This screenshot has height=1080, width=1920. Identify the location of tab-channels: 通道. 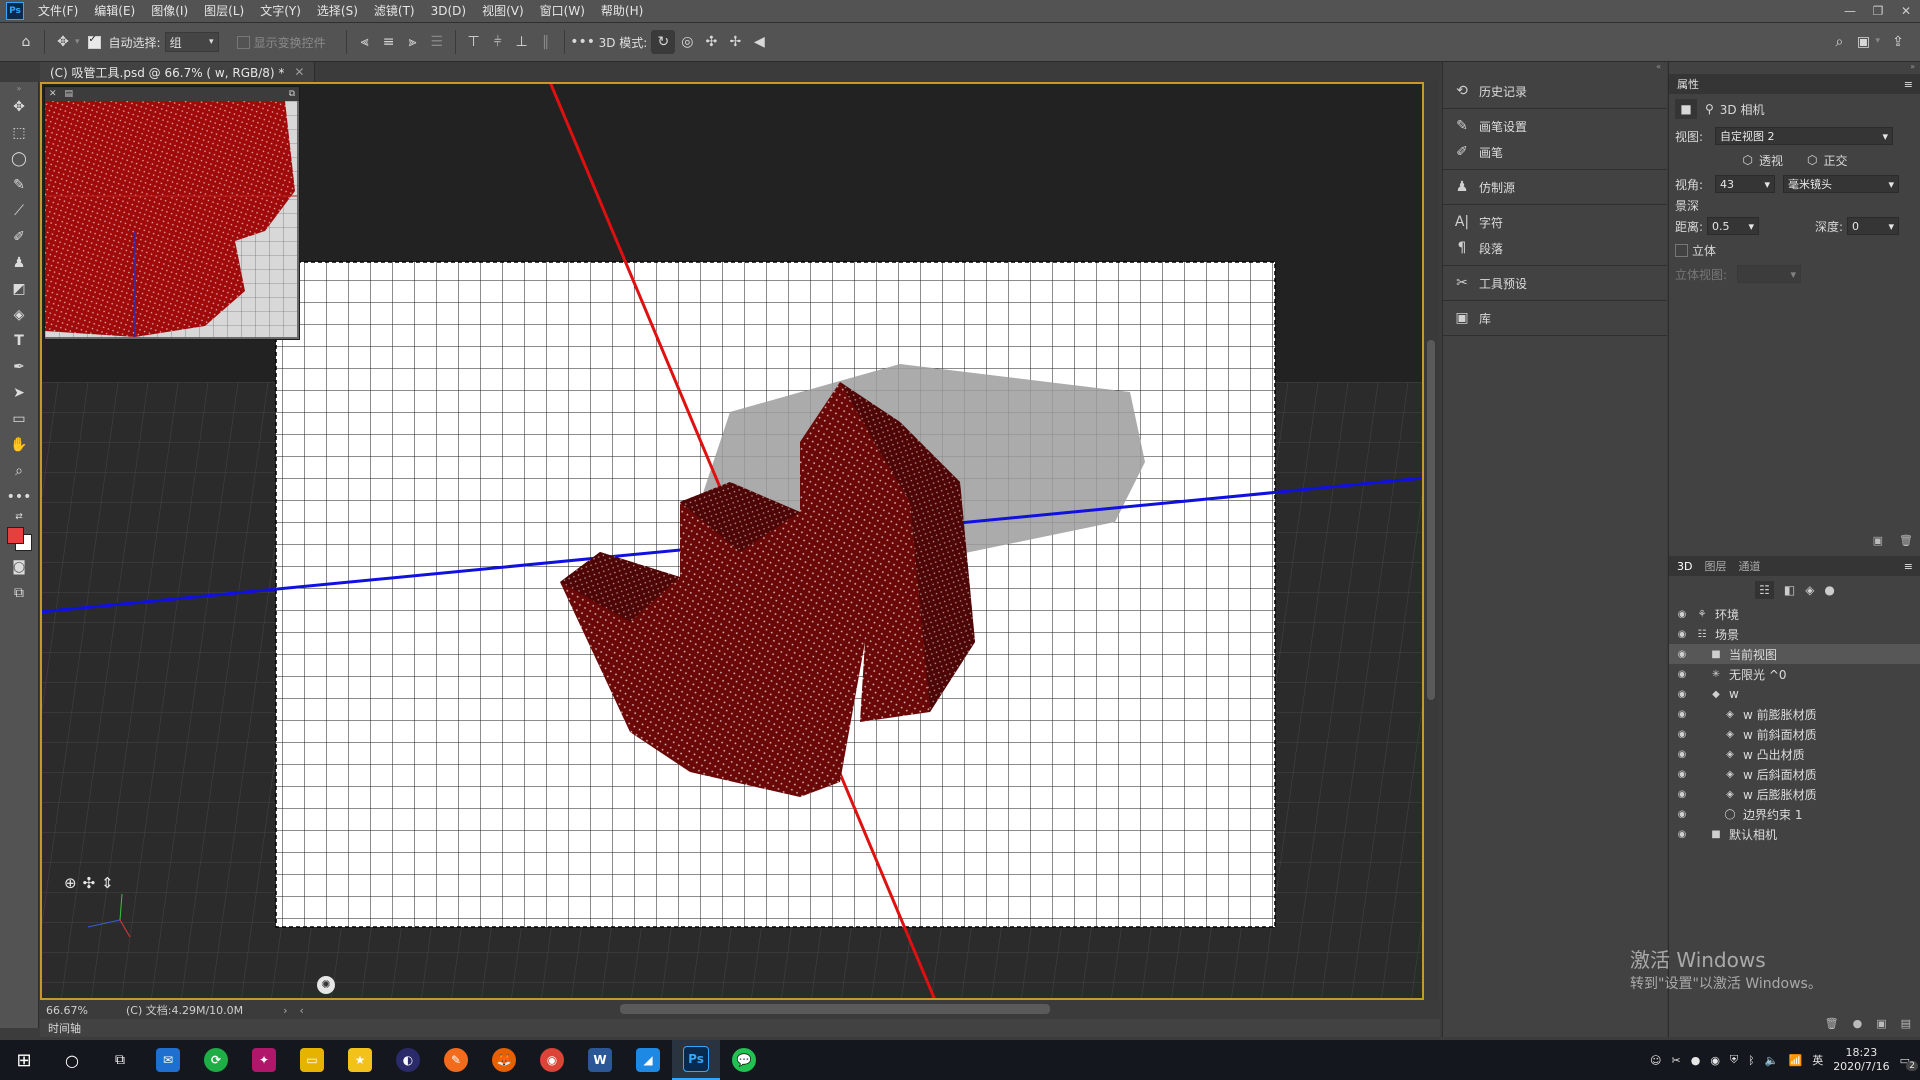
(1749, 566).